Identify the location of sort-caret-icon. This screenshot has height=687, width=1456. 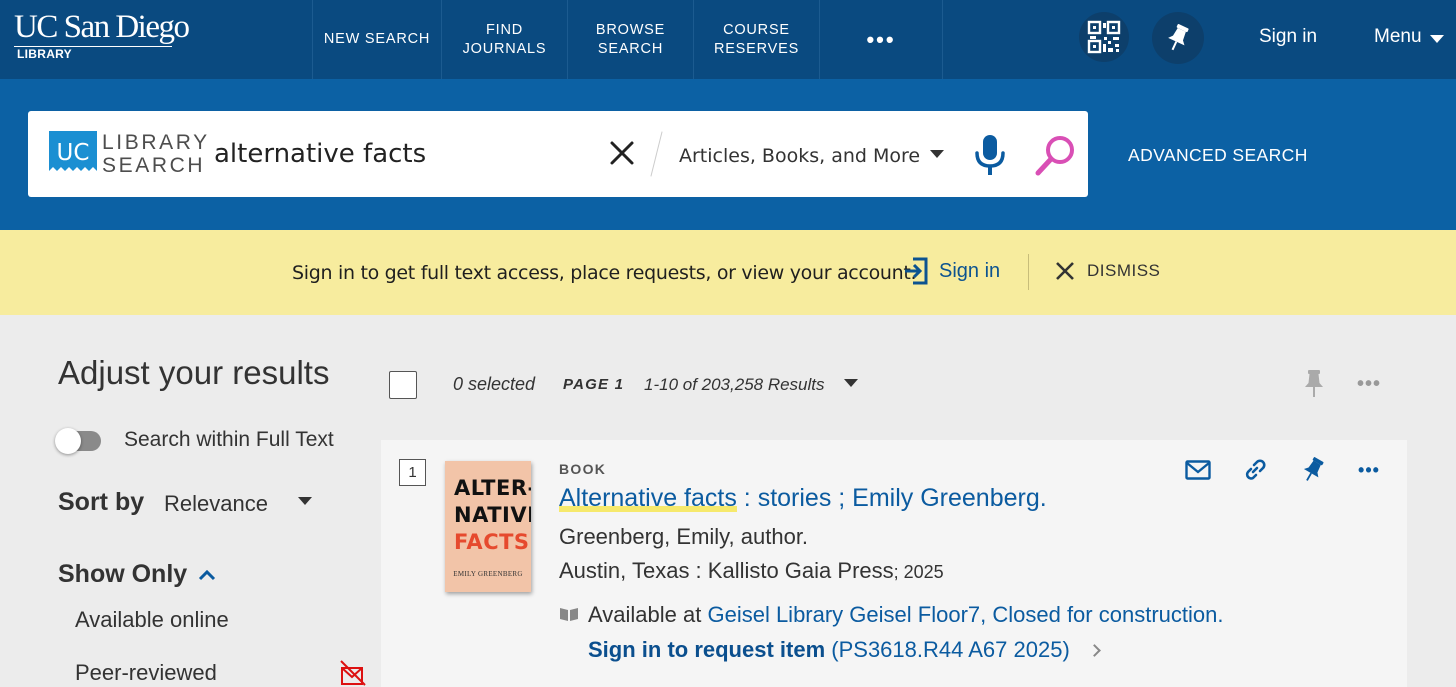
(305, 501).